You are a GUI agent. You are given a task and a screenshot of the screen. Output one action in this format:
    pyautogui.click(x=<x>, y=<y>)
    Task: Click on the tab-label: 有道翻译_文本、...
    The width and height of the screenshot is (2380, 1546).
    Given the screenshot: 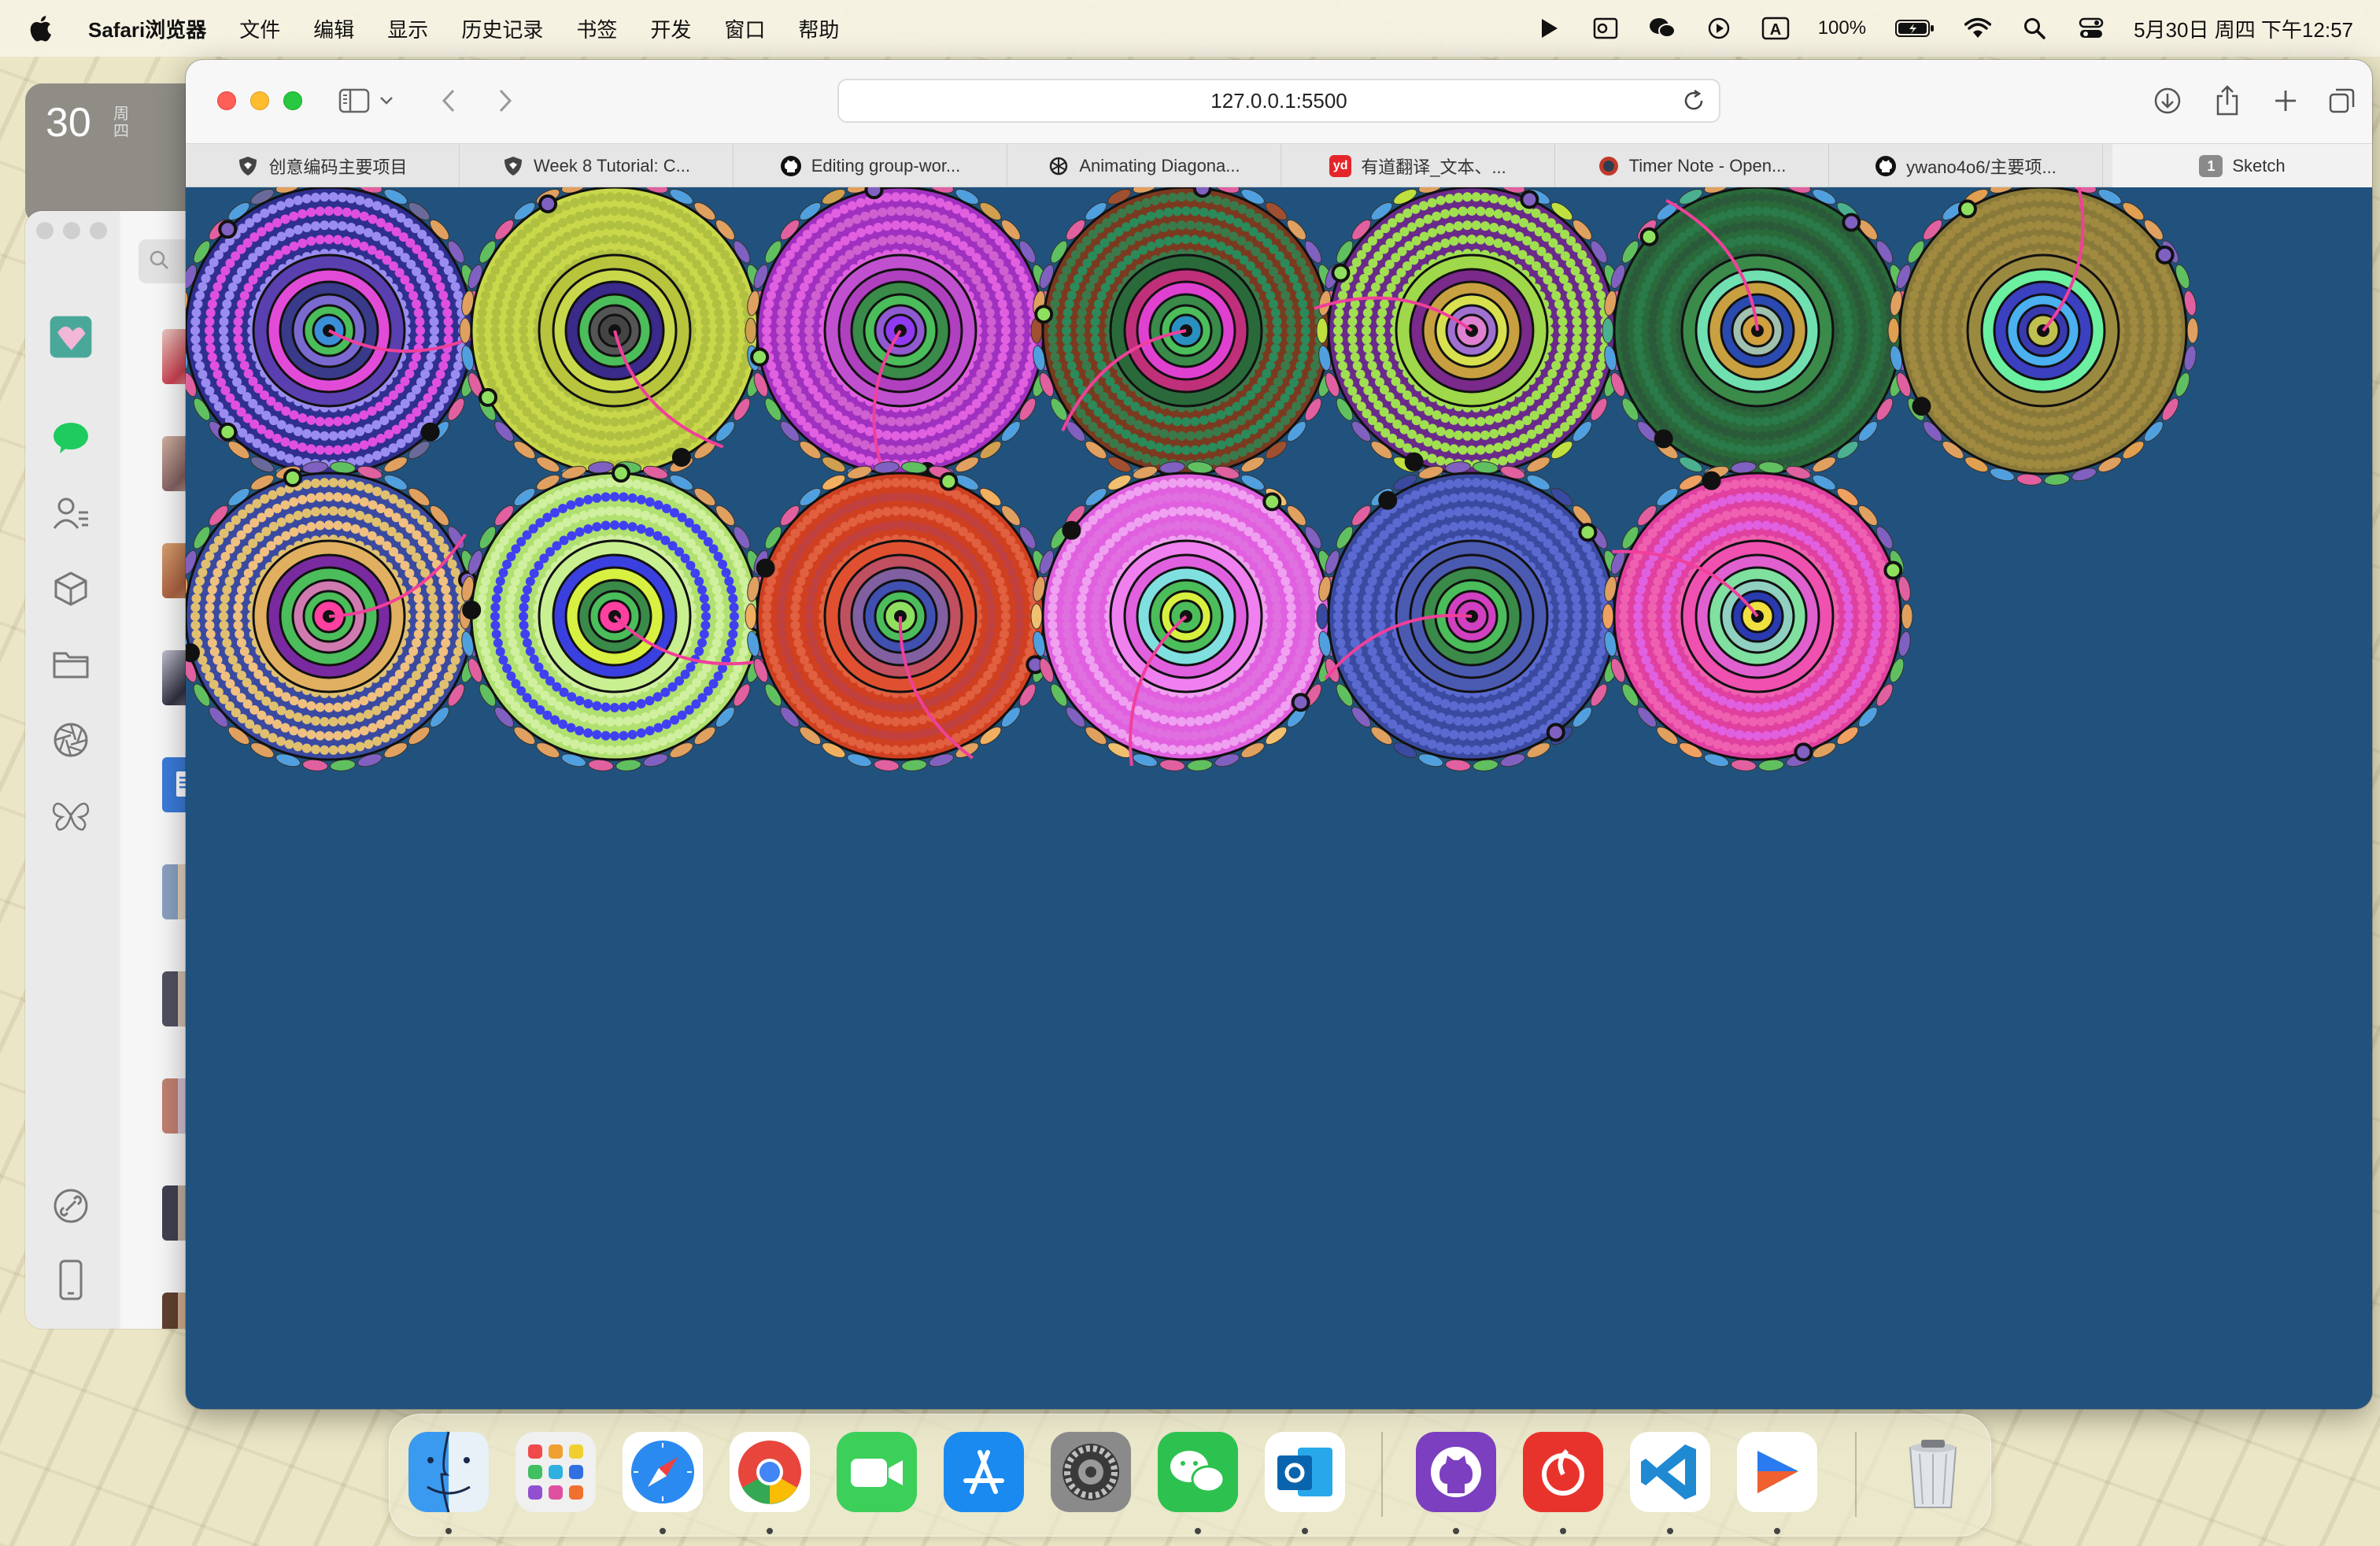 What is the action you would take?
    pyautogui.click(x=1433, y=167)
    